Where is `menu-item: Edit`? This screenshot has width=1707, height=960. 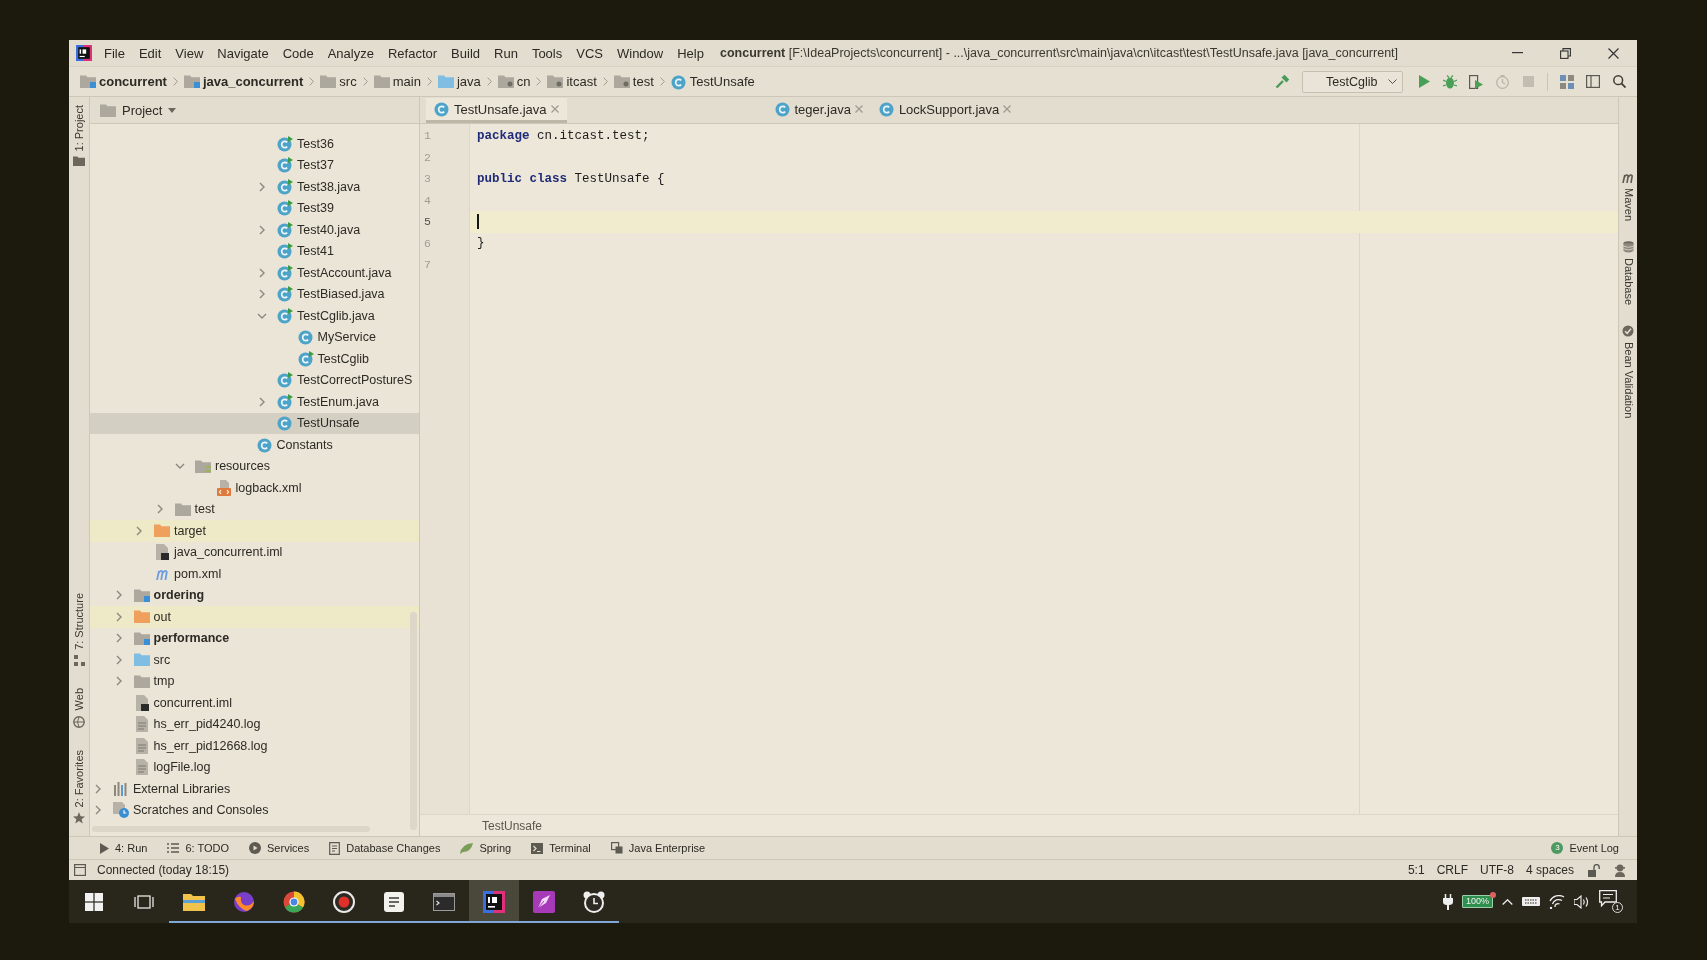
menu-item: Edit is located at coordinates (150, 53).